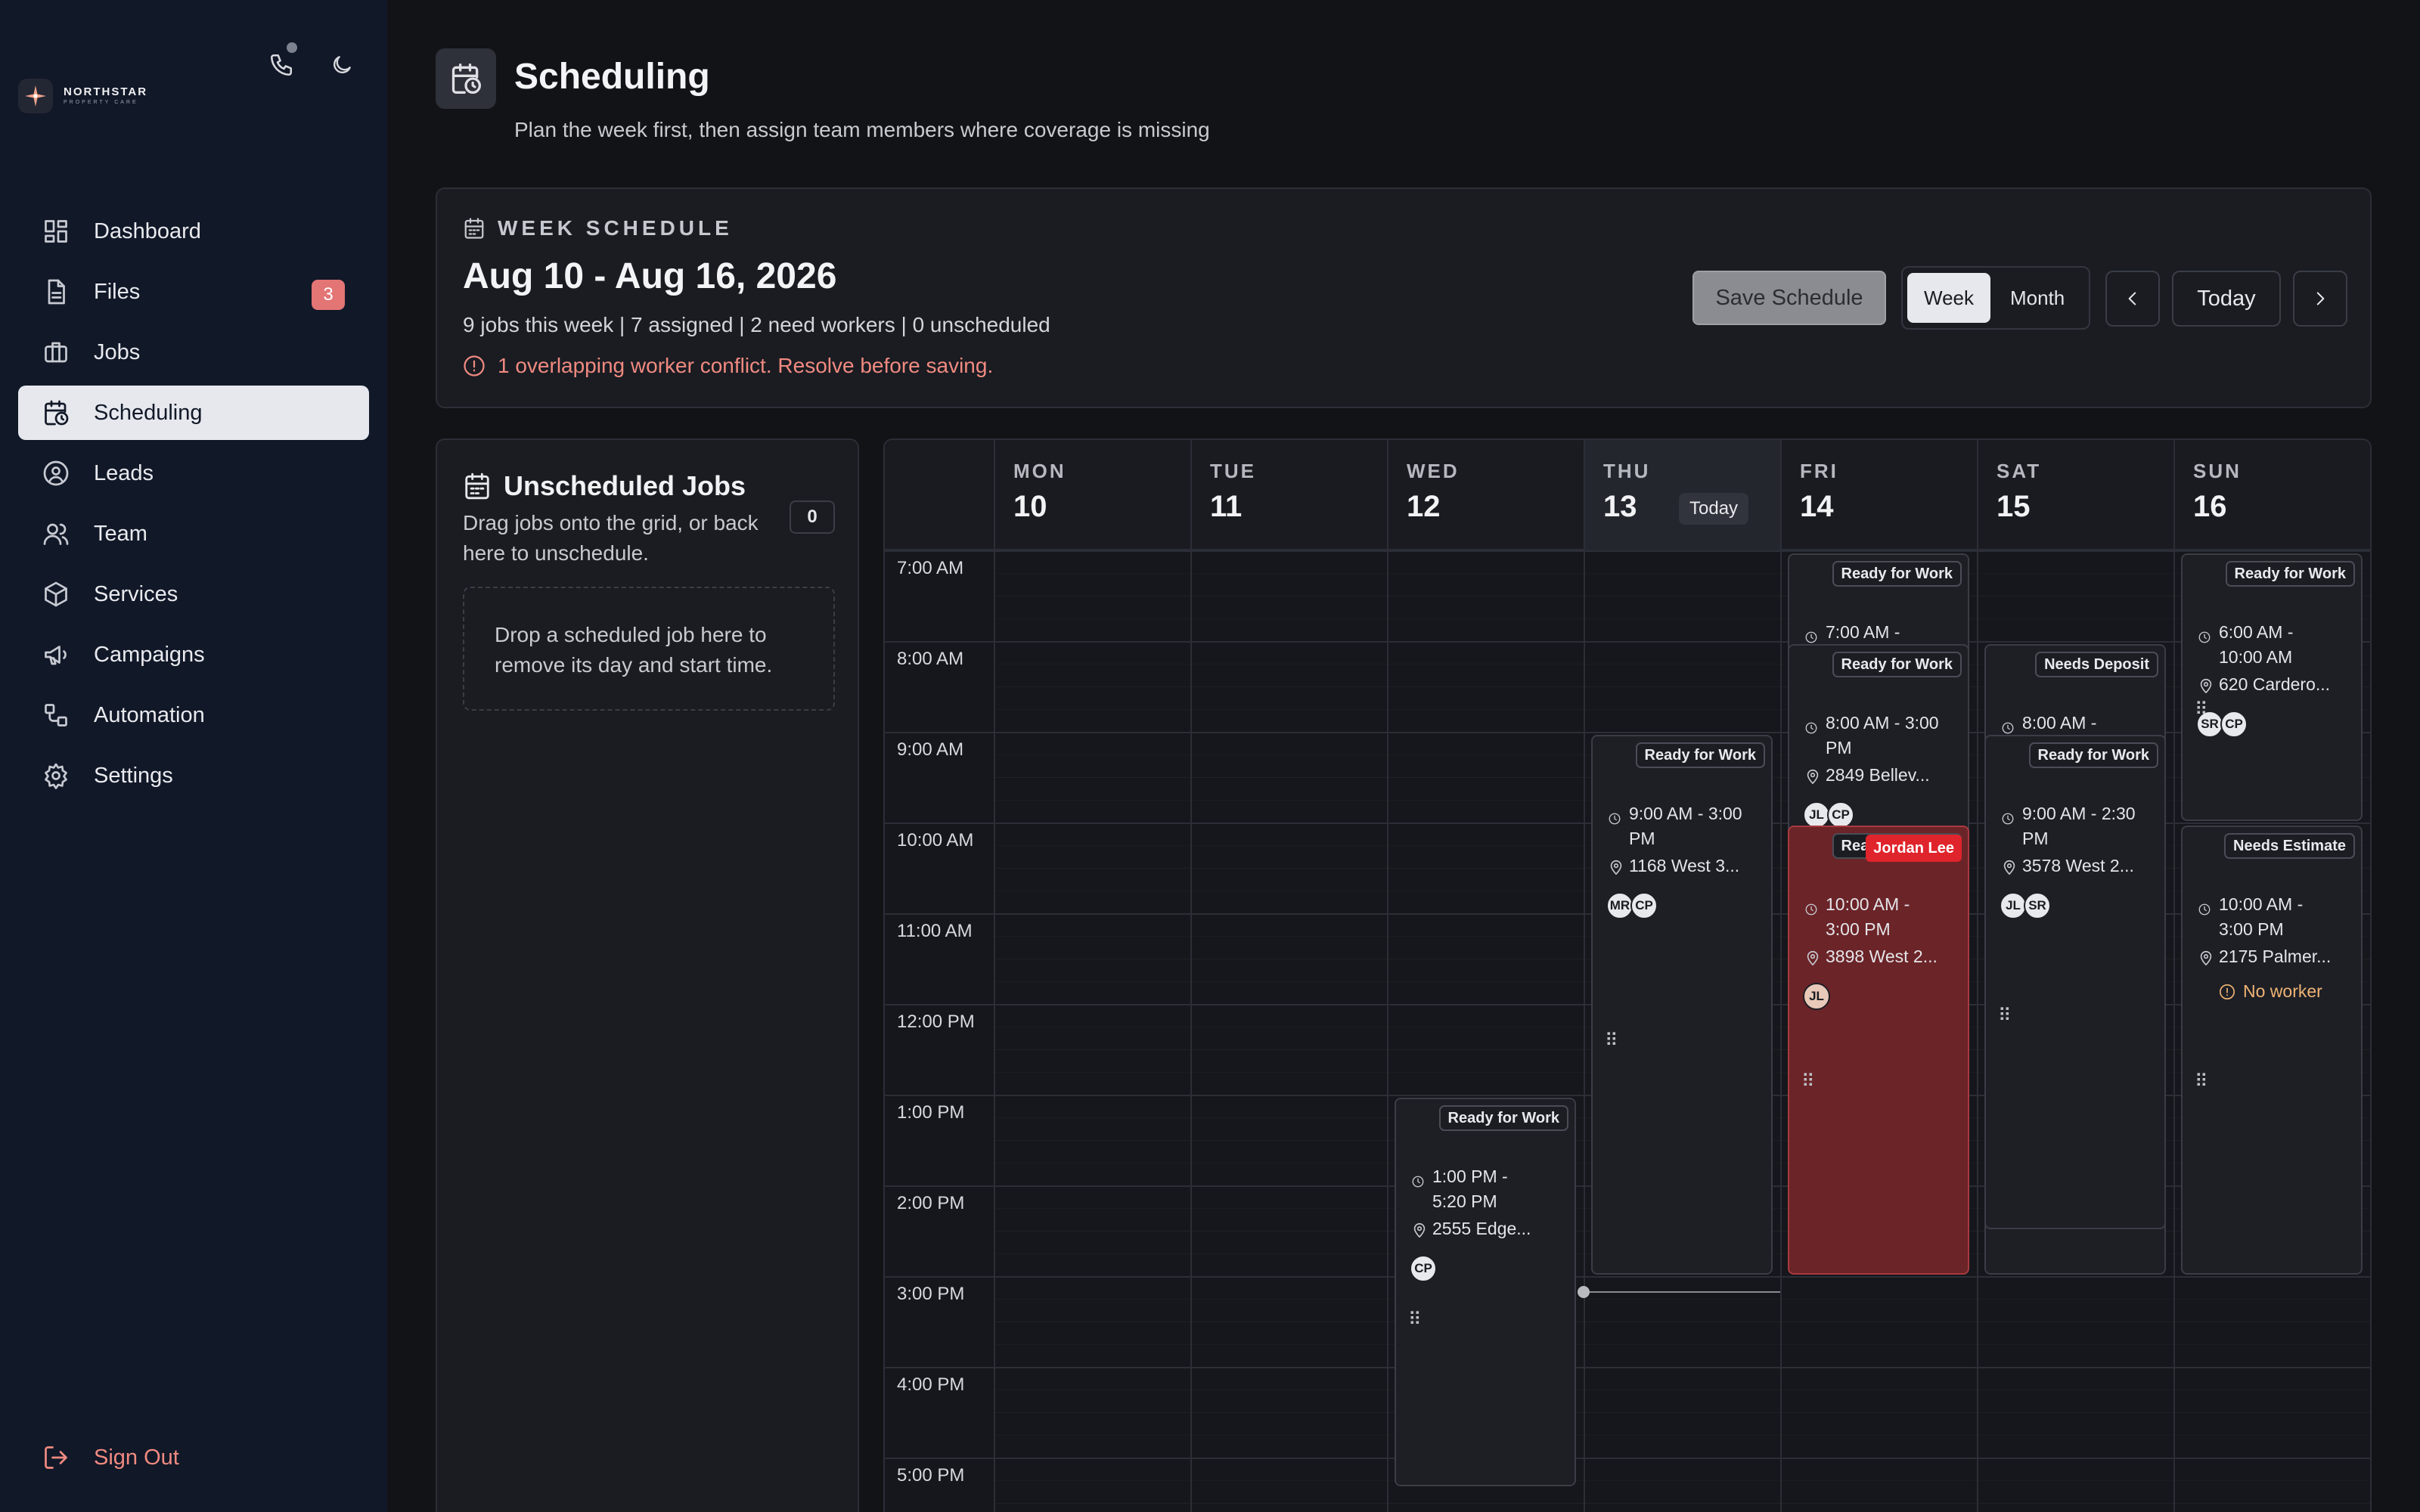 The image size is (2420, 1512). I want to click on day-header-sun: SUN 16, so click(2271, 495).